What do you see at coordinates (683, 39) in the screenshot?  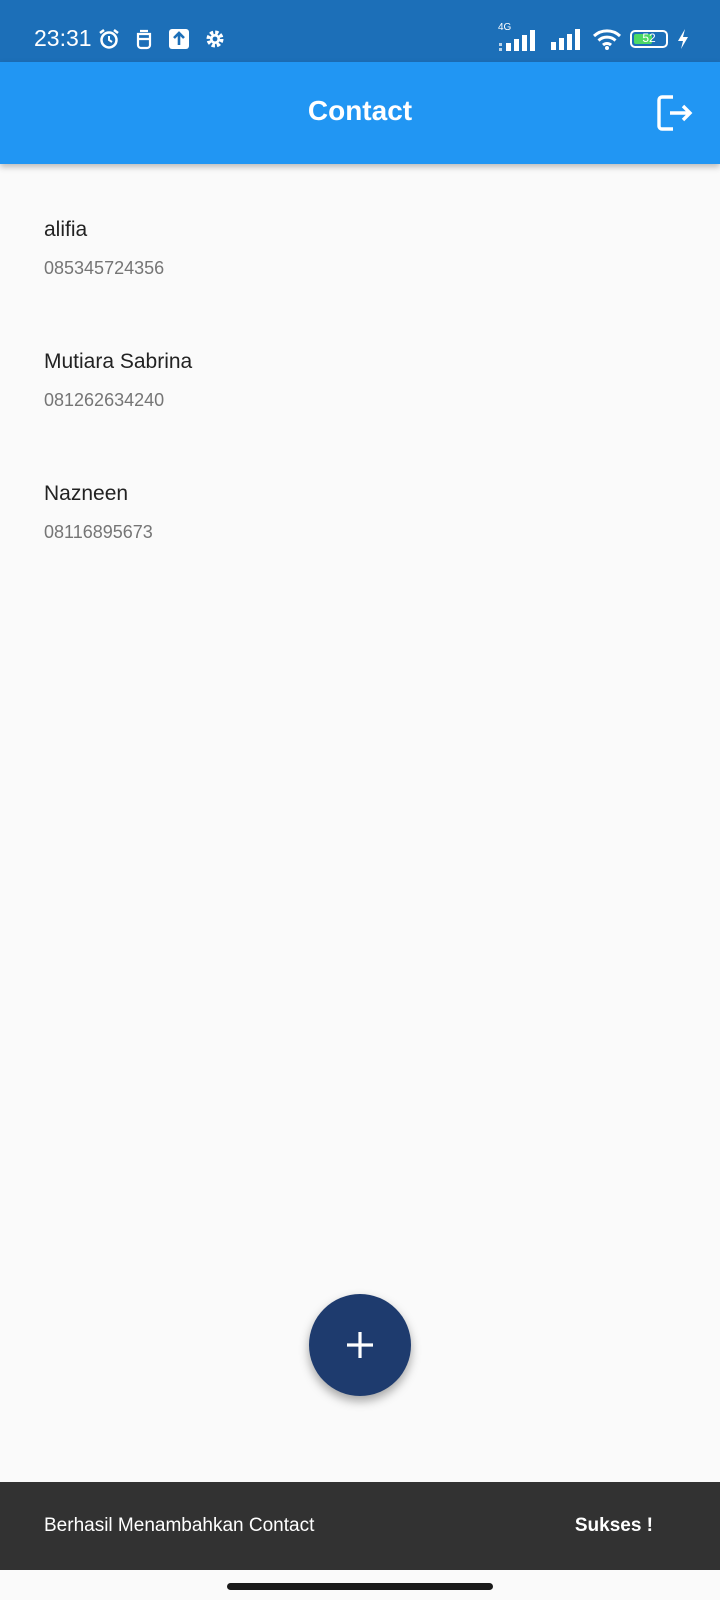 I see `charging-bolt-icon` at bounding box center [683, 39].